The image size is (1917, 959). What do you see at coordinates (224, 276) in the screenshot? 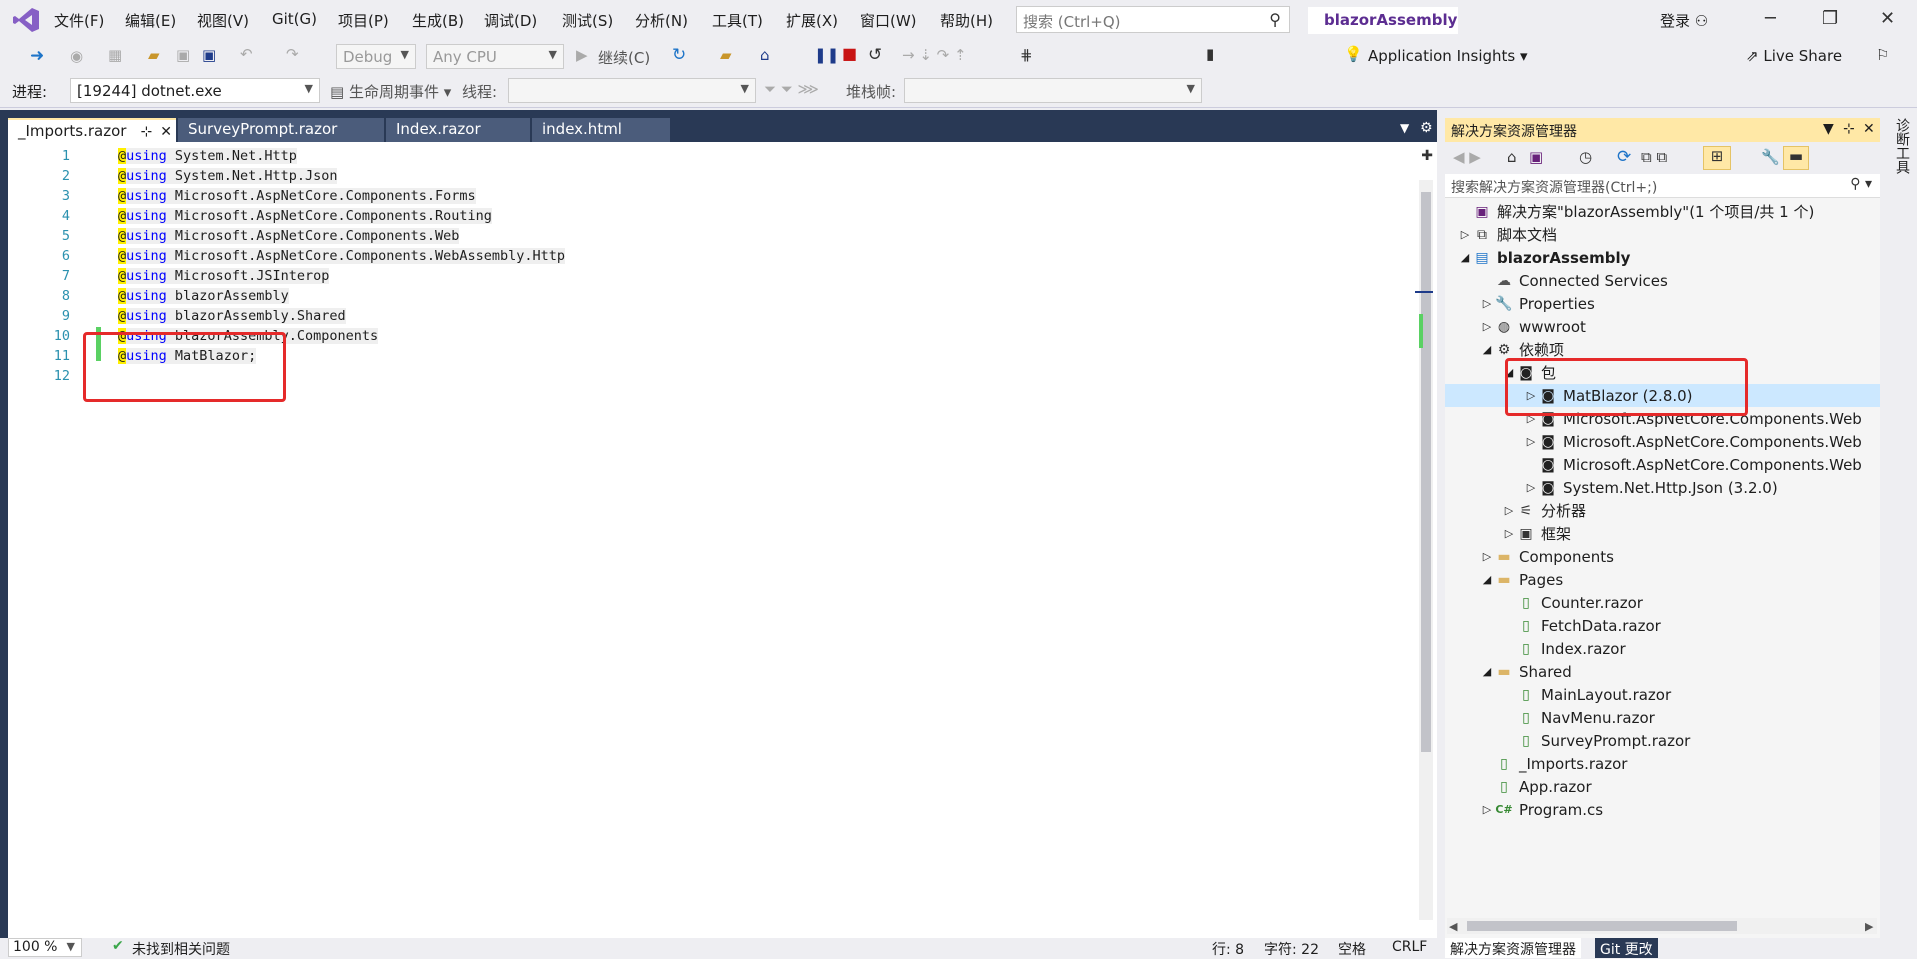
I see `code-line: @using Microsoft.JSInterop` at bounding box center [224, 276].